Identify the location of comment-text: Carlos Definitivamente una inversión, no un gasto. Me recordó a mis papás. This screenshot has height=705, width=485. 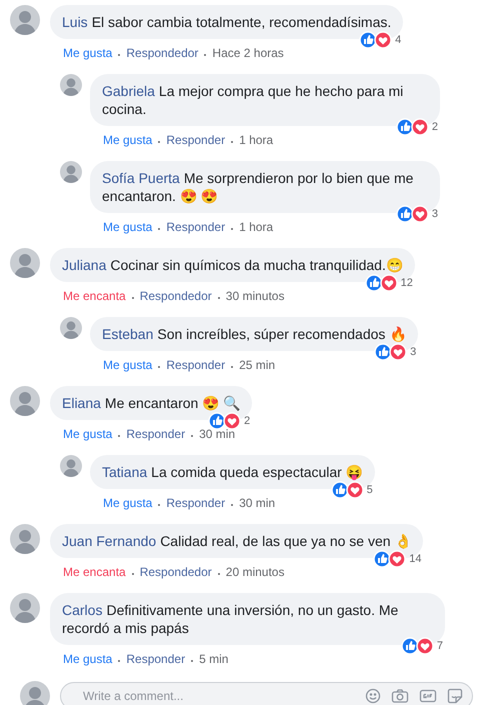
(231, 619).